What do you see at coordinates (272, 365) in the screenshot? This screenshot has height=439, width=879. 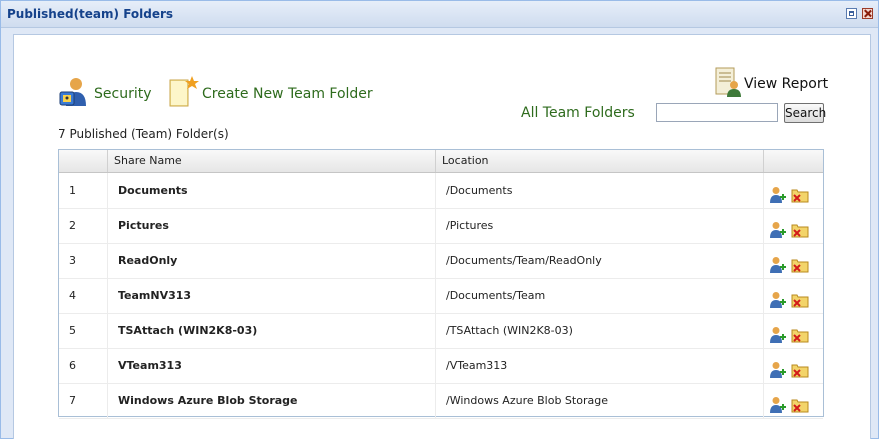 I see `share-name-cell: VTeam313` at bounding box center [272, 365].